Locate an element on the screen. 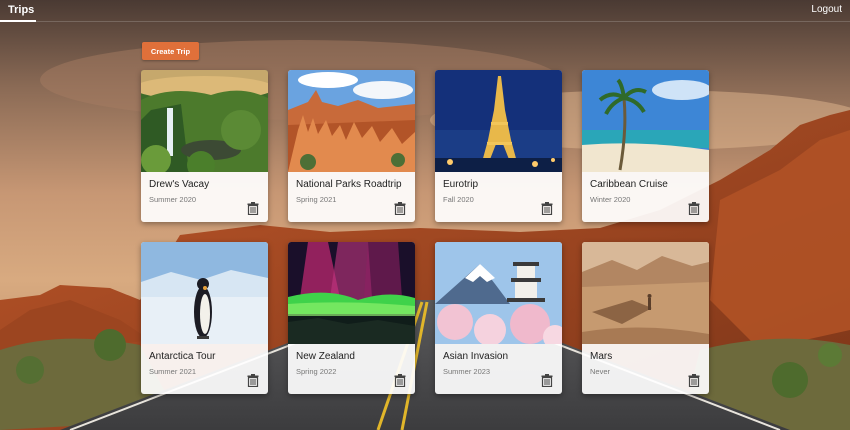 The image size is (850, 430). trip-card: Antarctica Tour Summer 2021 is located at coordinates (204, 318).